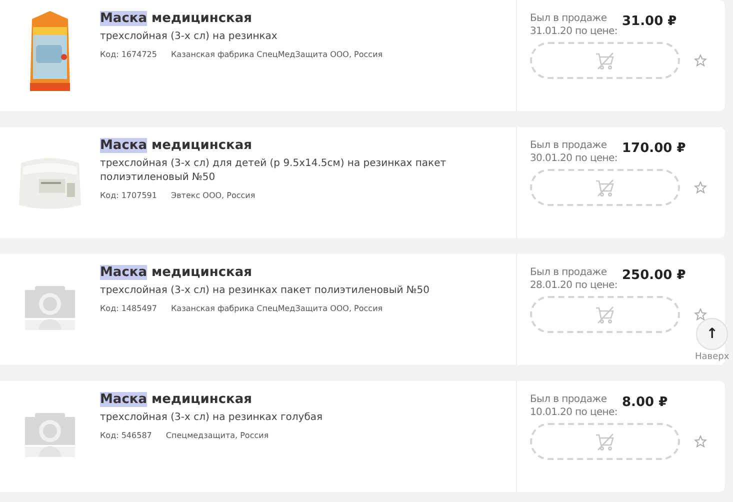  I want to click on product-code: Код: 546587, so click(126, 436).